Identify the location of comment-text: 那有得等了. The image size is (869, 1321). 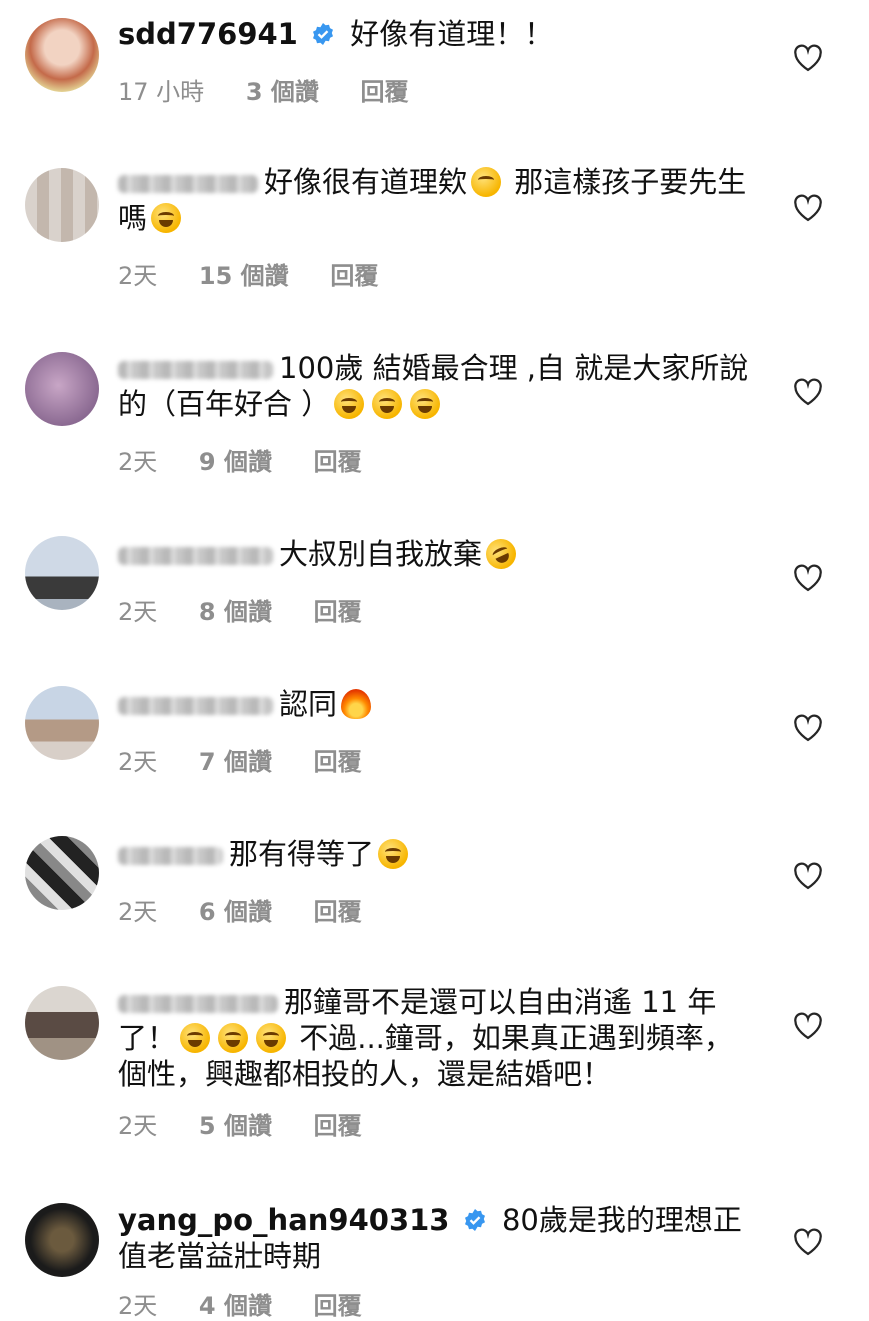
(438, 854).